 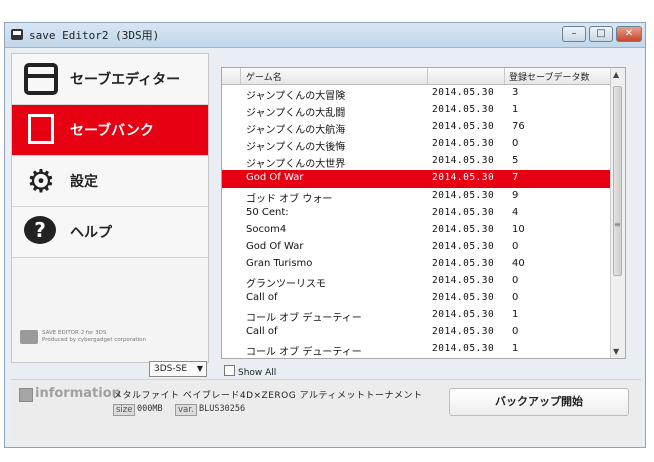 What do you see at coordinates (186, 410) in the screenshot?
I see `var-tag: var.` at bounding box center [186, 410].